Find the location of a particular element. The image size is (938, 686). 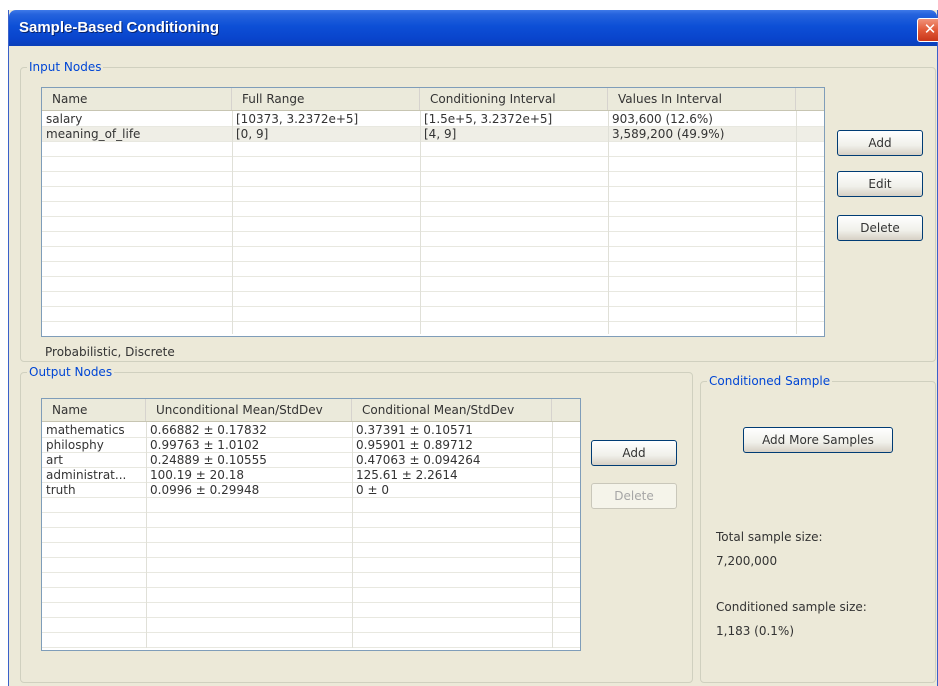

node-name: mathematics is located at coordinates (85, 430).